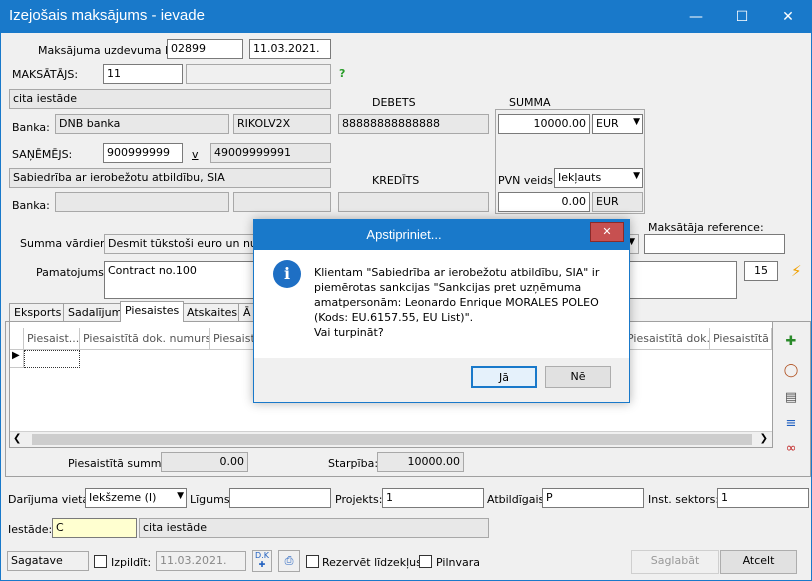  What do you see at coordinates (791, 425) in the screenshot?
I see `list-arrow-icon: ≡` at bounding box center [791, 425].